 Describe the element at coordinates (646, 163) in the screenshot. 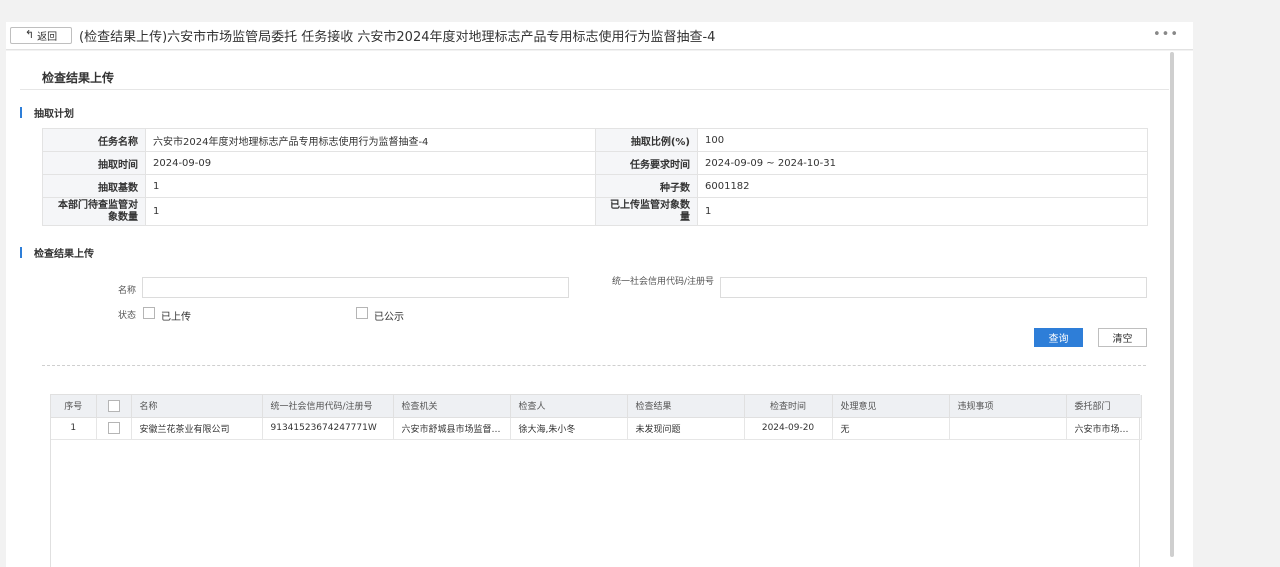

I see `plan-label: 任务要求时间` at that location.